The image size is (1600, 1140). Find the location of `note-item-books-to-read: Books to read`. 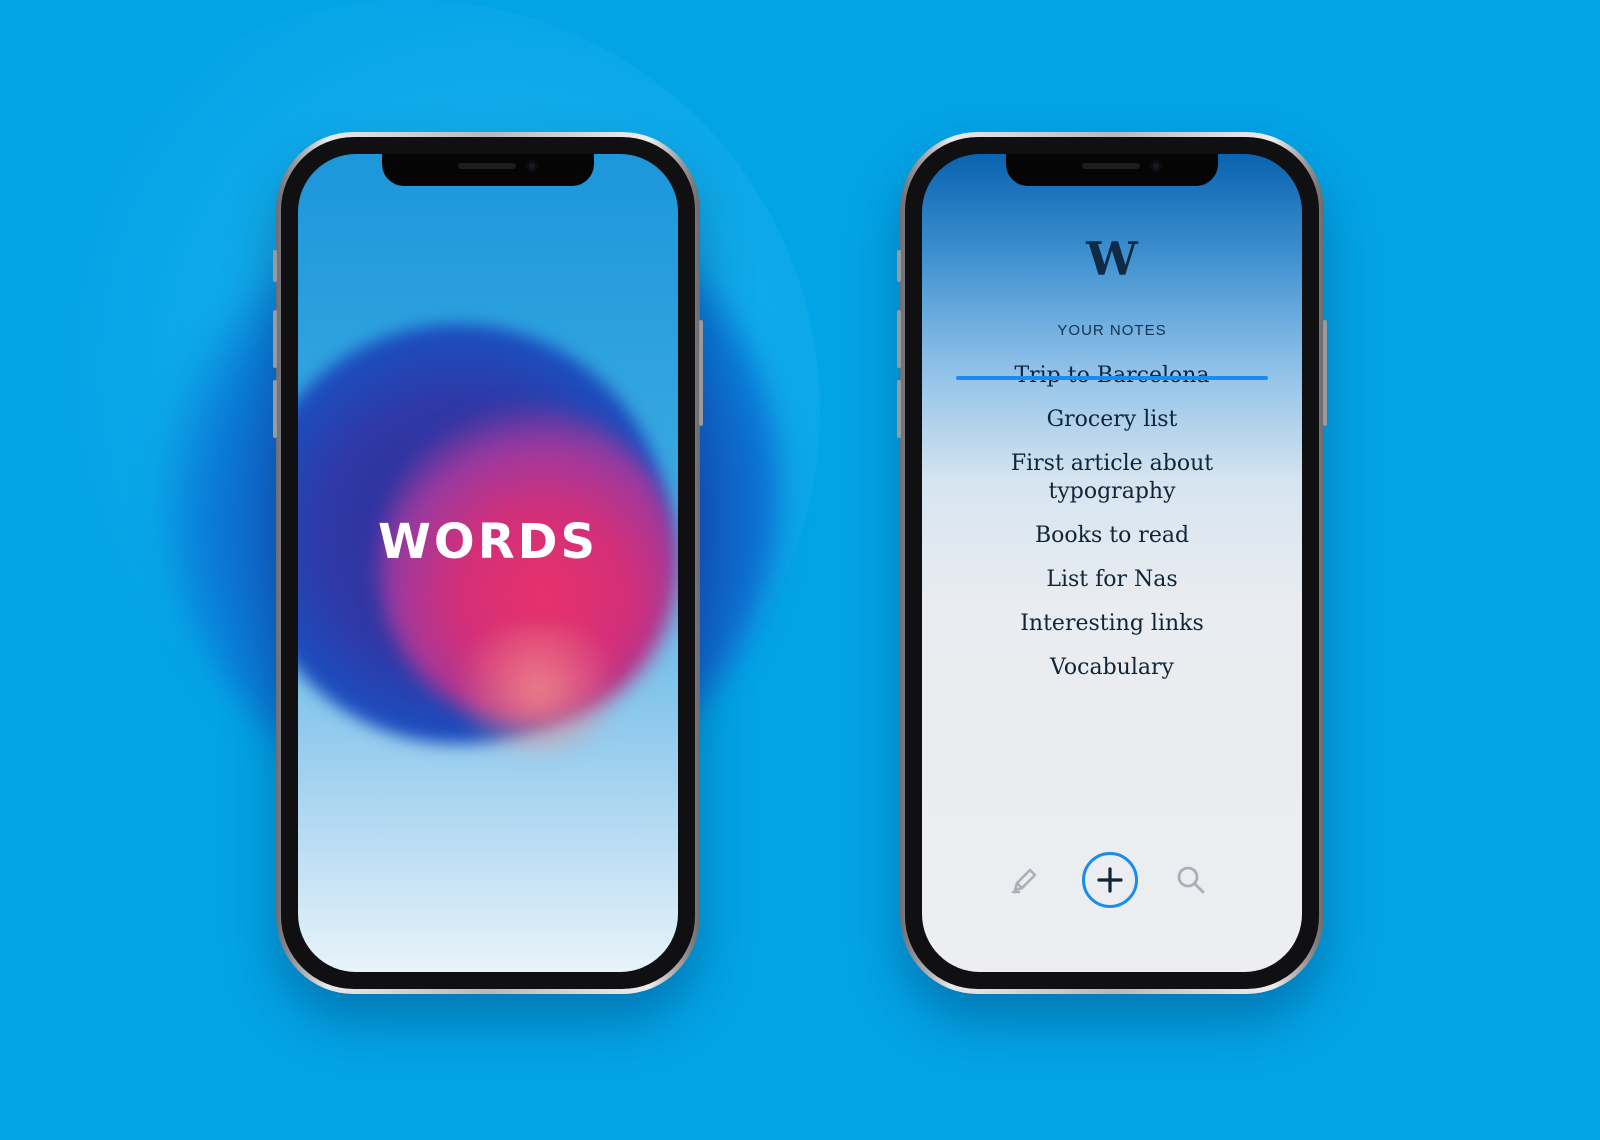

note-item-books-to-read: Books to read is located at coordinates (1112, 536).